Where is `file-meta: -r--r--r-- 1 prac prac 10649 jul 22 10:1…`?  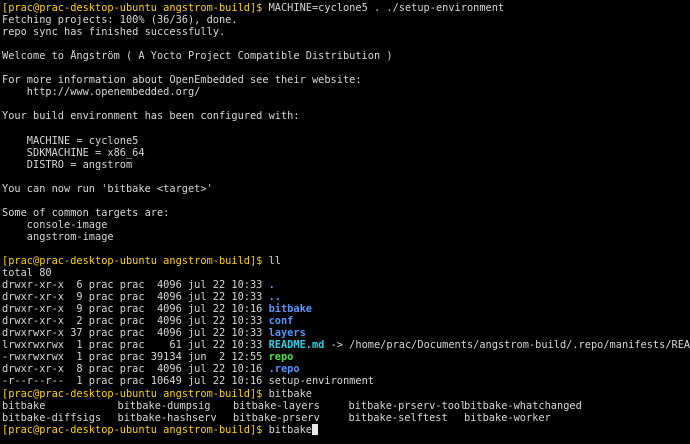
file-meta: -r--r--r-- 1 prac prac 10649 jul 22 10:1… is located at coordinates (135, 381).